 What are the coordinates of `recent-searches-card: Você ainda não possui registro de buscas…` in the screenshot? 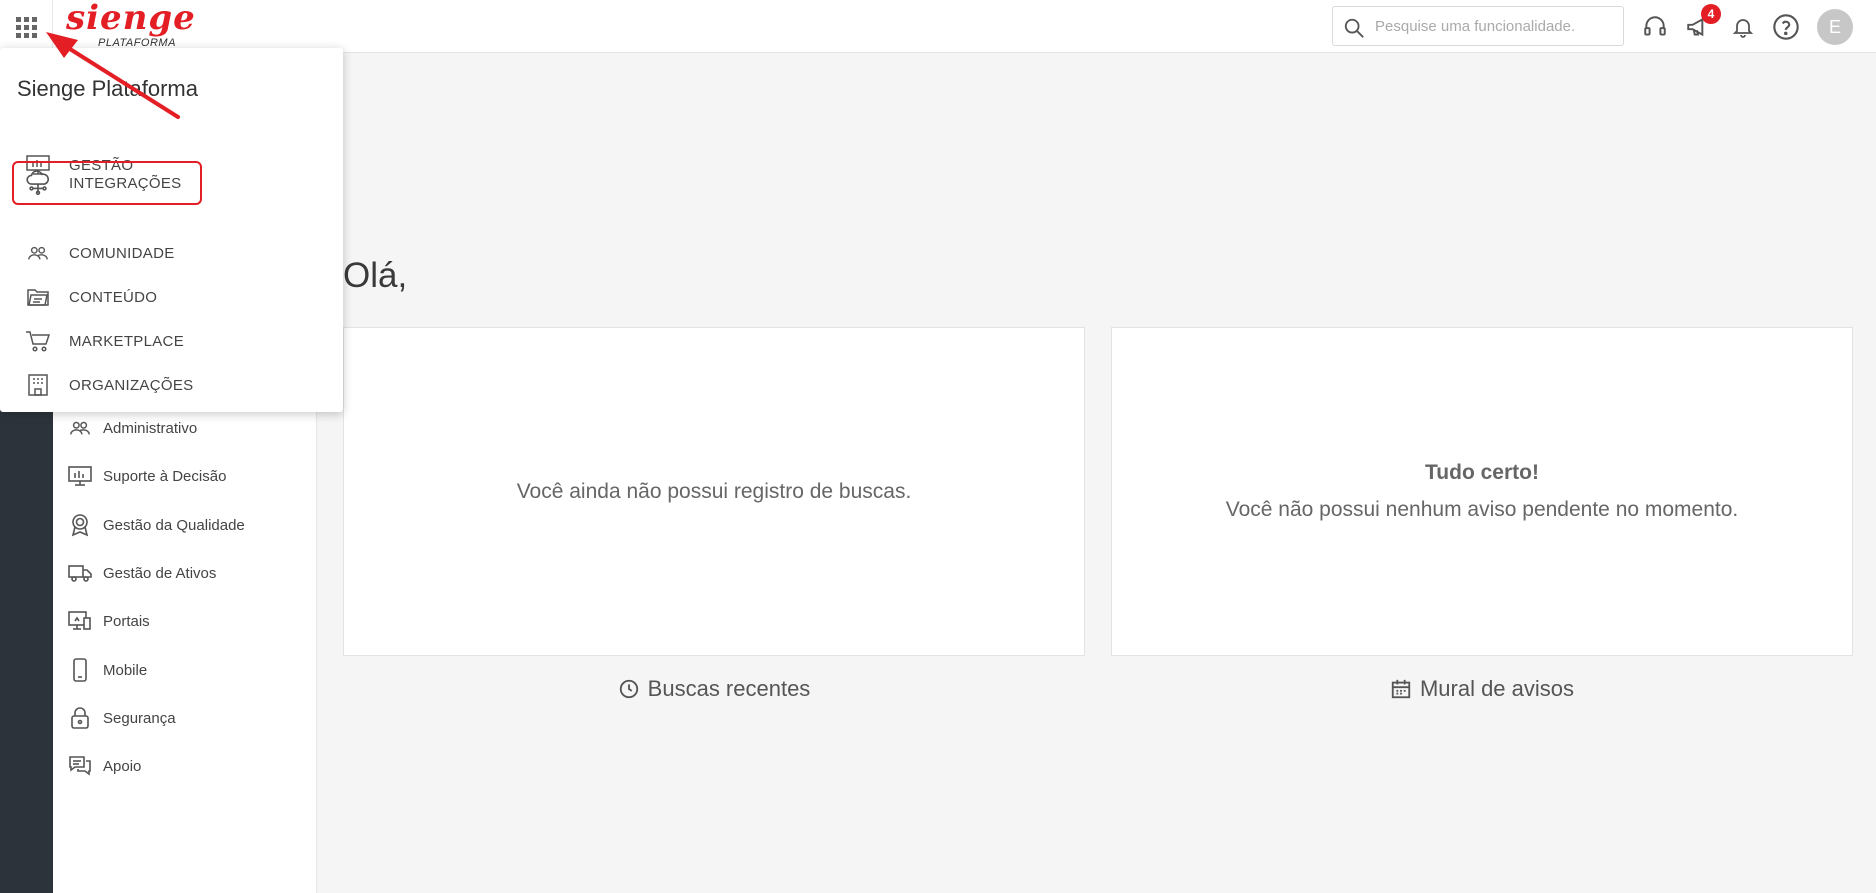 It's located at (714, 491).